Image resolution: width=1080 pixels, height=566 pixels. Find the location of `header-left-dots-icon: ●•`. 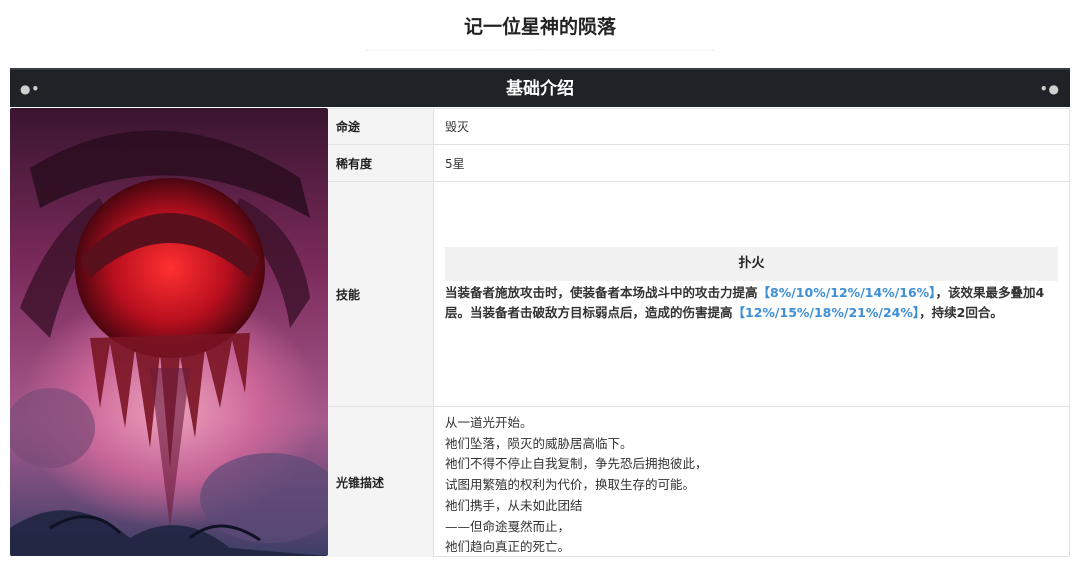

header-left-dots-icon: ●• is located at coordinates (30, 89).